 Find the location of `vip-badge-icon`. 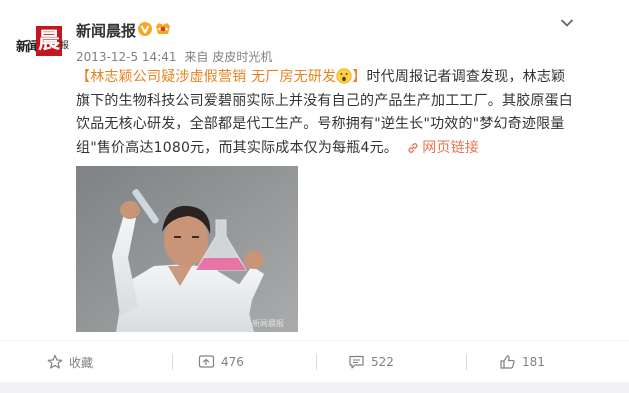

vip-badge-icon is located at coordinates (163, 29).